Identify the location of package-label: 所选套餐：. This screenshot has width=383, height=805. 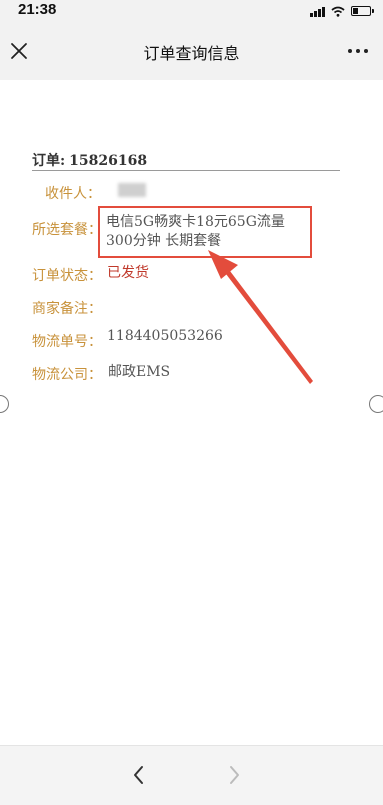
(67, 230).